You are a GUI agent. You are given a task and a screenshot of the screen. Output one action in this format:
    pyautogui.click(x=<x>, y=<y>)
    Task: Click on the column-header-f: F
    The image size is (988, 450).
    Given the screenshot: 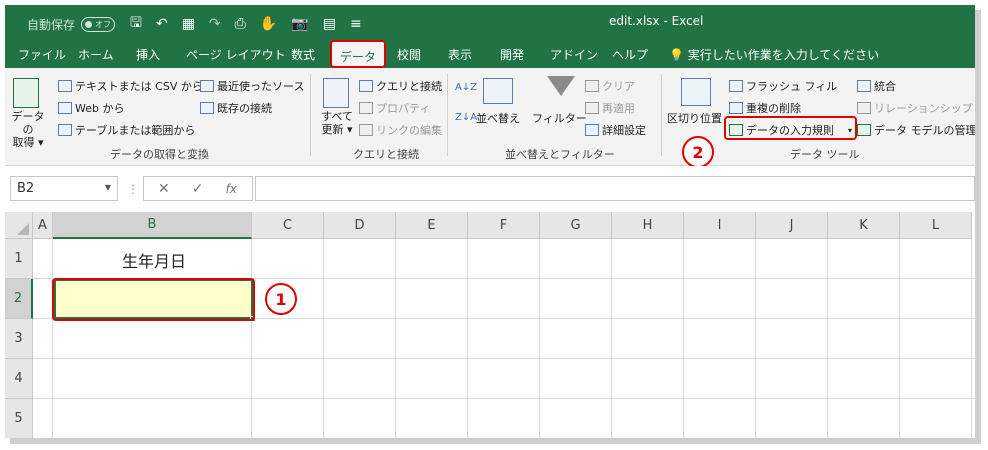 What is the action you would take?
    pyautogui.click(x=504, y=225)
    